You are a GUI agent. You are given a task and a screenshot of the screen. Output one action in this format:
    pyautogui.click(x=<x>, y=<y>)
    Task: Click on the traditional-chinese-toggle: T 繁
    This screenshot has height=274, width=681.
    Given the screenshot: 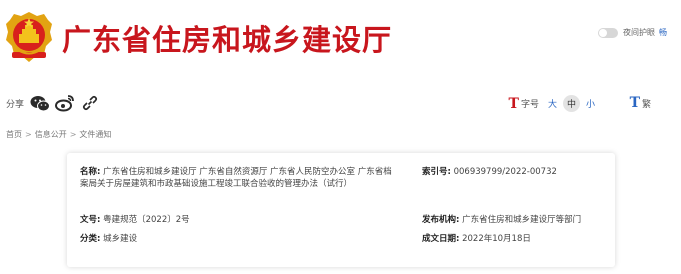 What is the action you would take?
    pyautogui.click(x=640, y=103)
    